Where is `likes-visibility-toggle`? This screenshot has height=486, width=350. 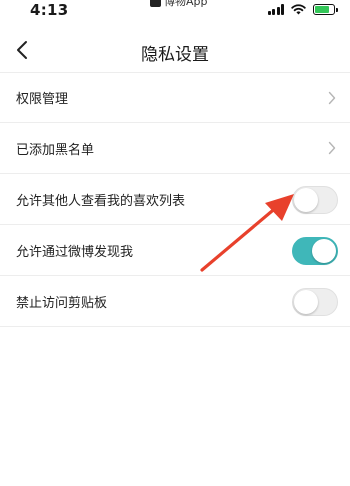
likes-visibility-toggle is located at coordinates (315, 200).